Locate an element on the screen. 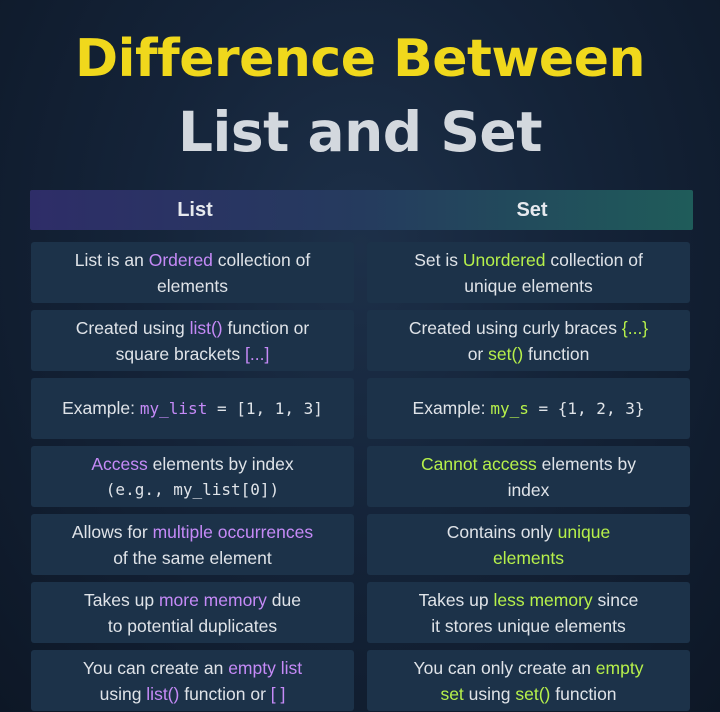  highlight: less memory is located at coordinates (543, 599).